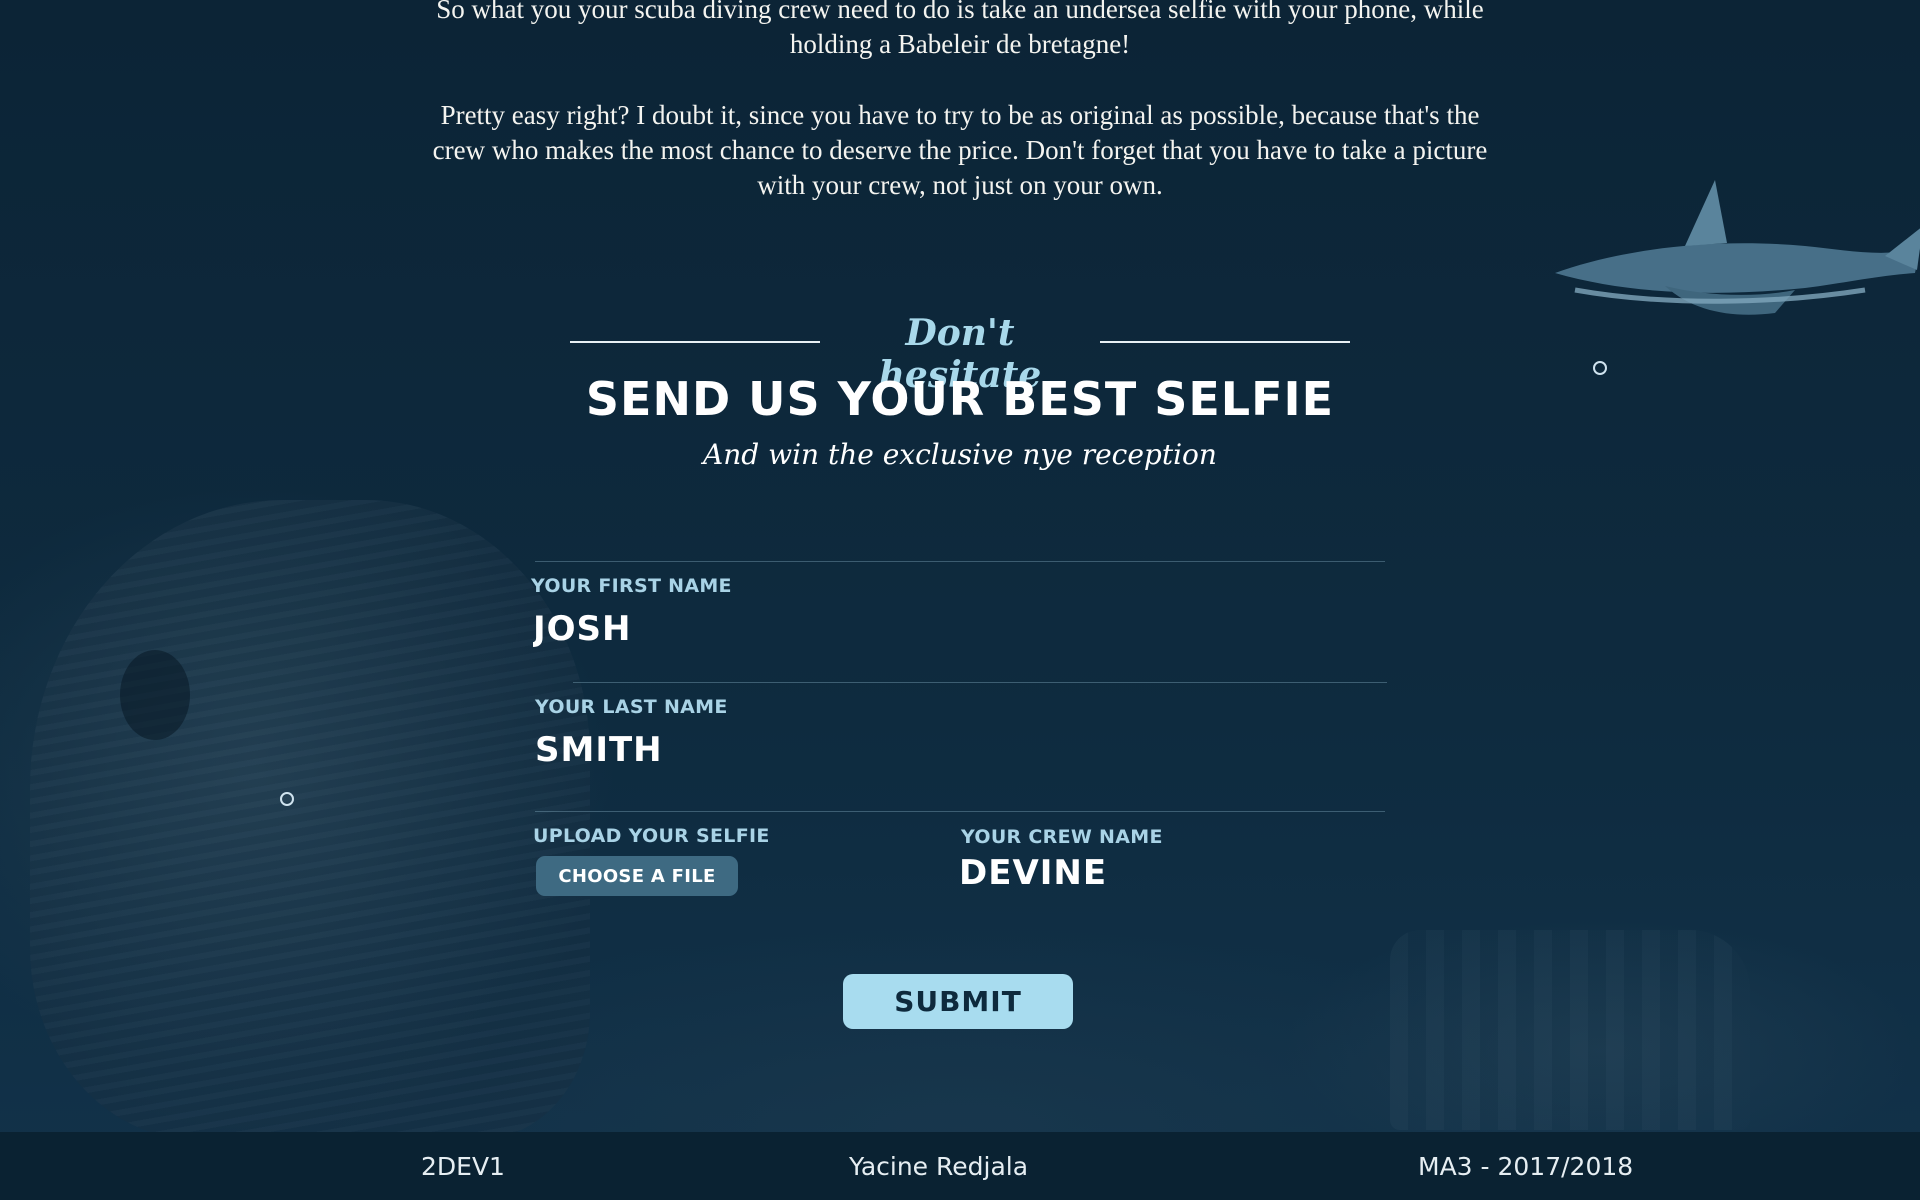  What do you see at coordinates (637, 876) in the screenshot?
I see `choose-file-button: CHOOSE A FILE` at bounding box center [637, 876].